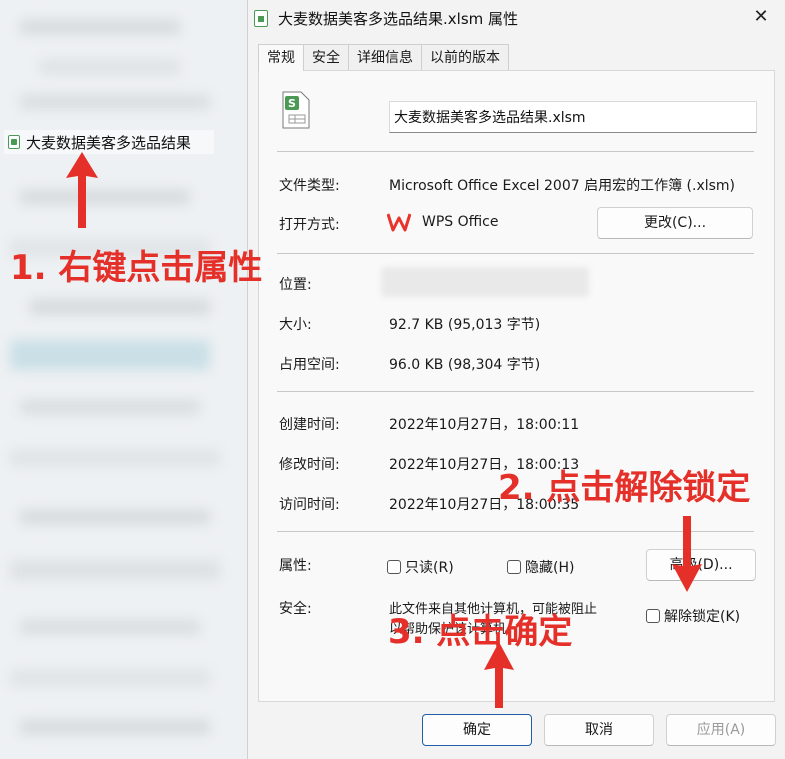 The width and height of the screenshot is (785, 759). Describe the element at coordinates (573, 117) in the screenshot. I see `filename-input` at that location.